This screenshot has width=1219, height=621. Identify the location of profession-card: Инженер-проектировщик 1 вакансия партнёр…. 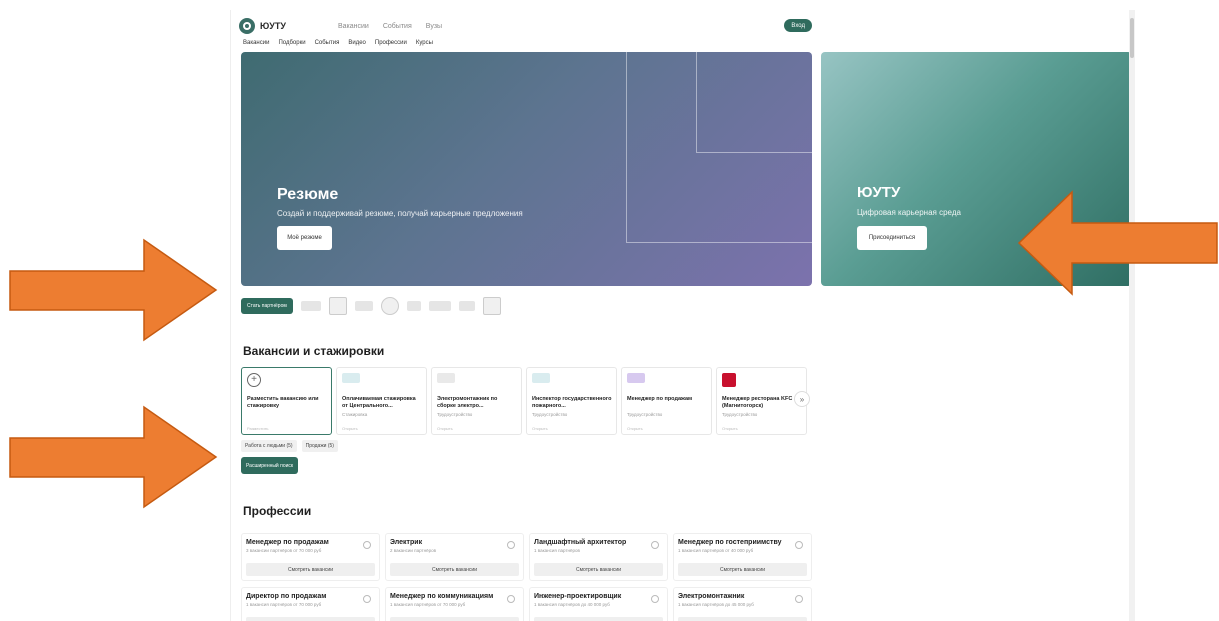
(598, 604).